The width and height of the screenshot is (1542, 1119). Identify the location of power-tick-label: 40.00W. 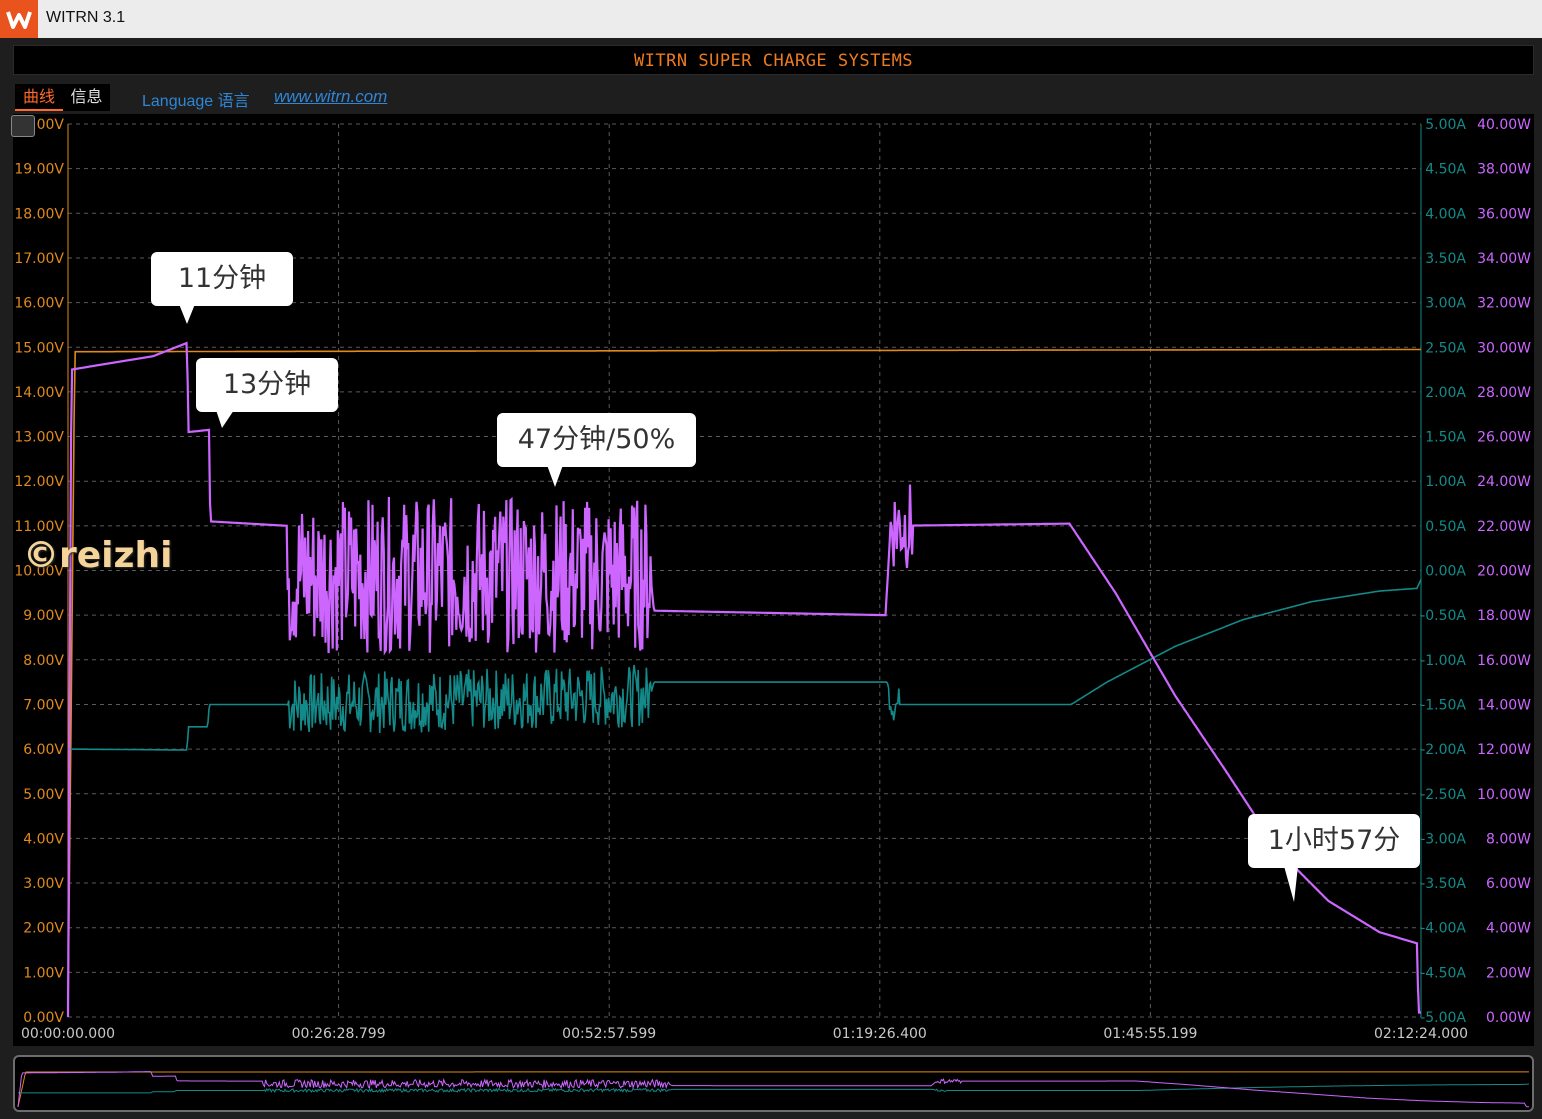
(1504, 125).